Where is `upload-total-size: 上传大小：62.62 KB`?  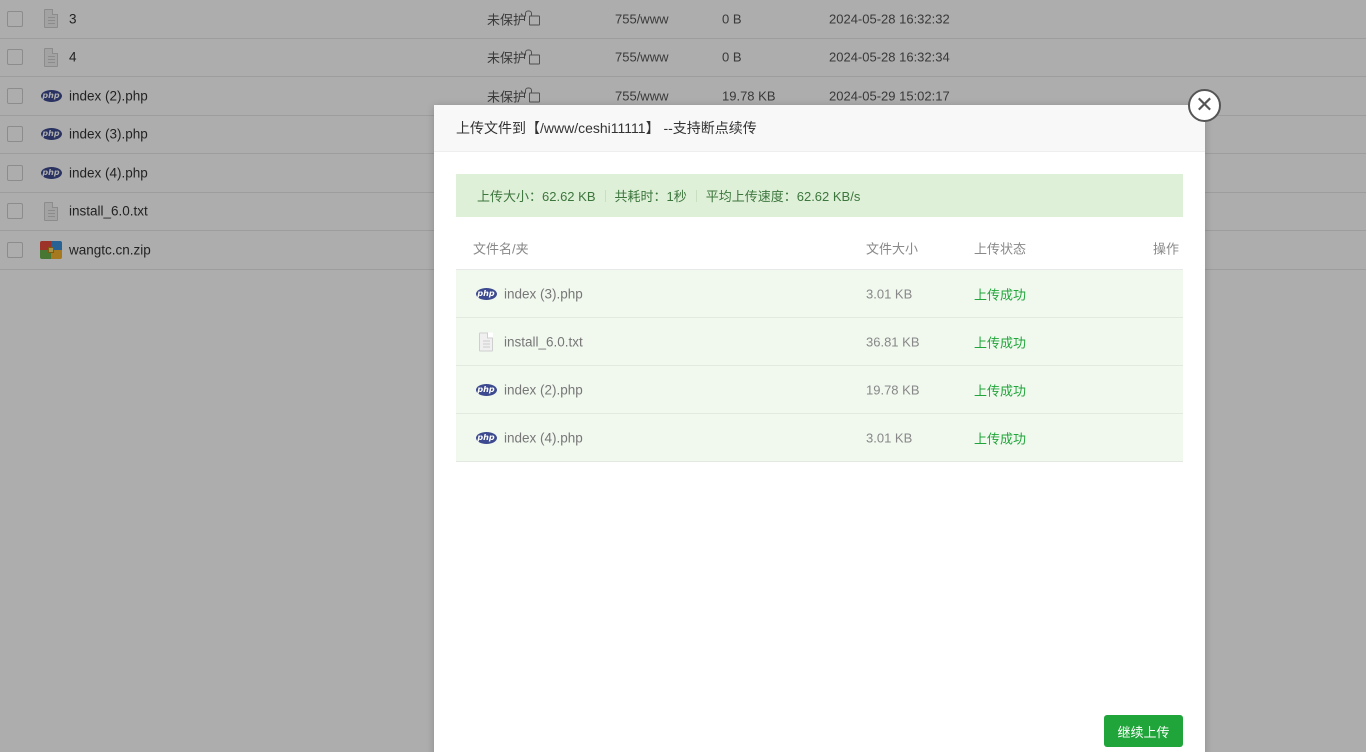 upload-total-size: 上传大小：62.62 KB is located at coordinates (536, 196).